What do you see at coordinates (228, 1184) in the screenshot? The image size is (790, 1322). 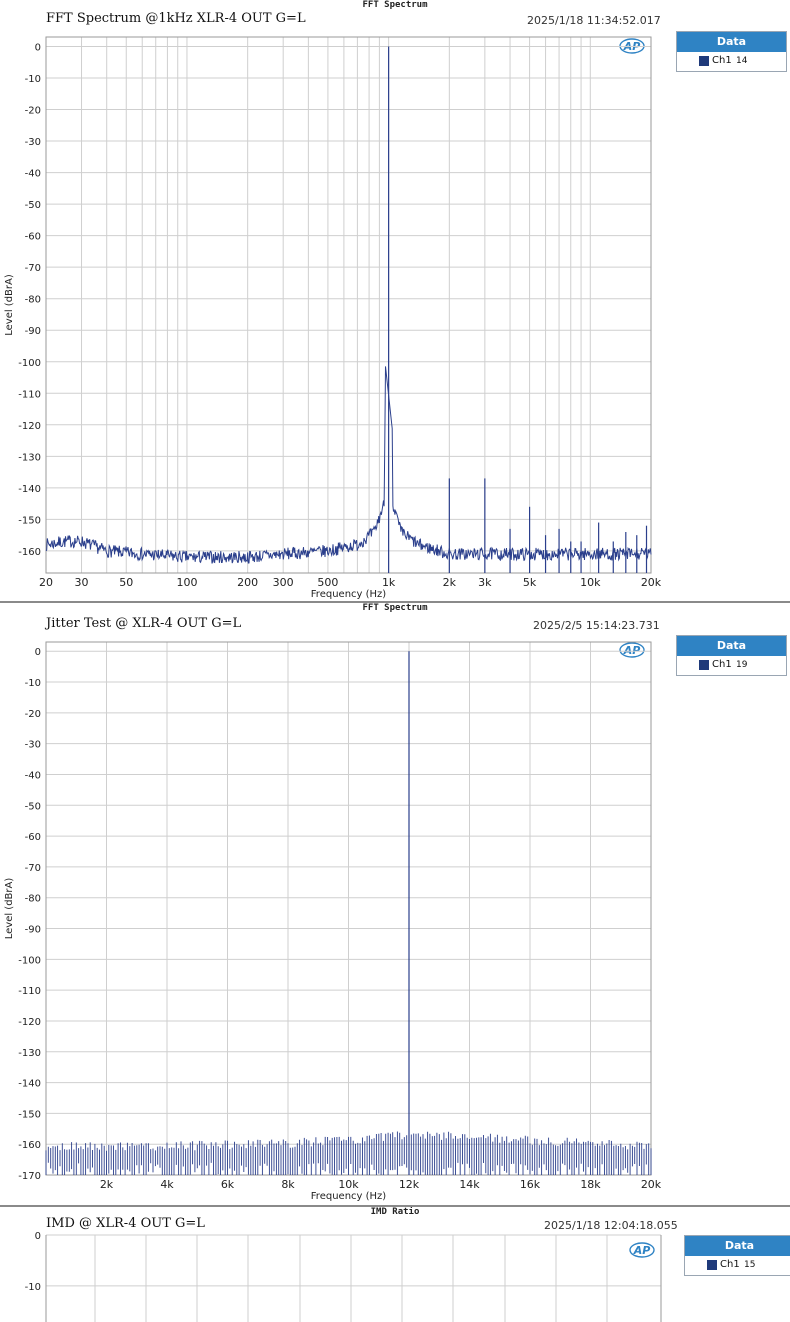 I see `x-tick-label: 6k` at bounding box center [228, 1184].